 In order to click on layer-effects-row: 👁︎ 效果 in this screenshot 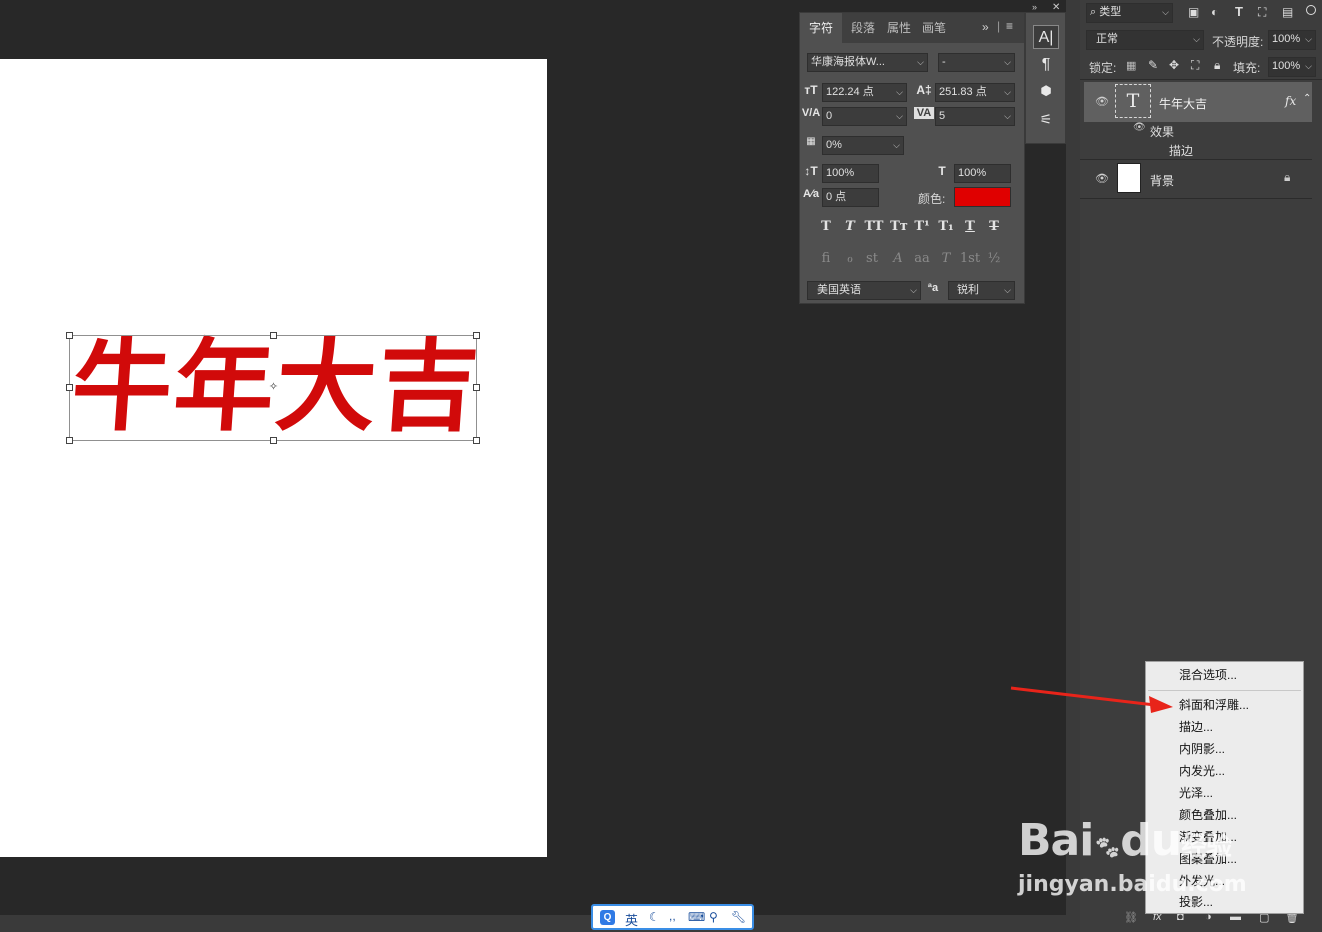, I will do `click(1198, 131)`.